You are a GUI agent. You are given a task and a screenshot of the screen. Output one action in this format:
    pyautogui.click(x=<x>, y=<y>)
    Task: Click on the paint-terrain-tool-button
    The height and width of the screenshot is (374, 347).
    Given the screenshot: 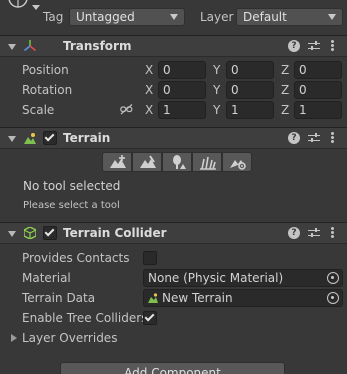 What is the action you would take?
    pyautogui.click(x=147, y=162)
    